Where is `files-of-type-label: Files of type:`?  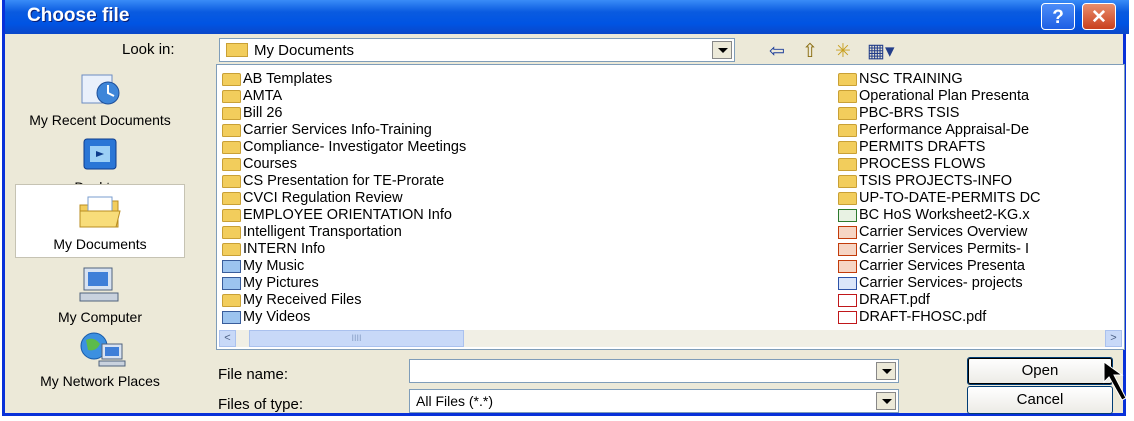
files-of-type-label: Files of type: is located at coordinates (261, 404).